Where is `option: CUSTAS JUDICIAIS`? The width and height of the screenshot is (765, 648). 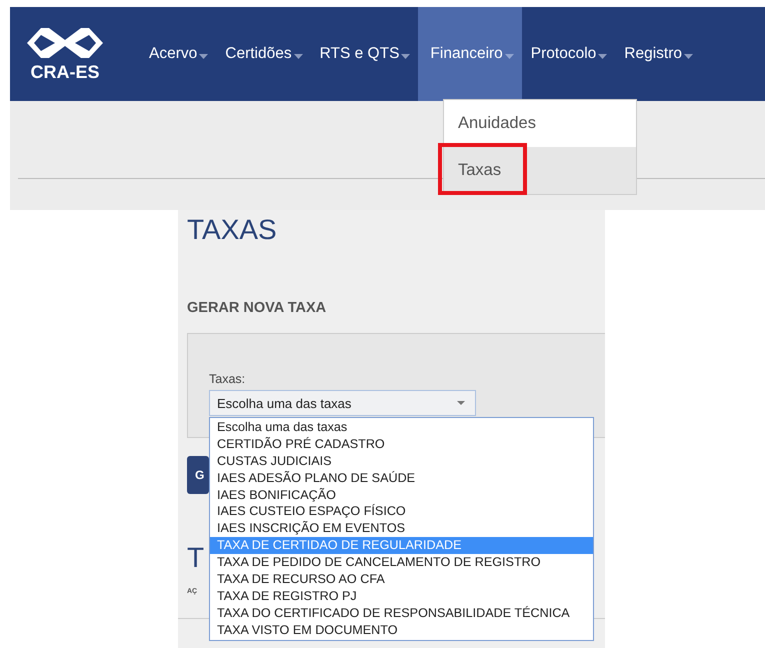
option: CUSTAS JUDICIAIS is located at coordinates (401, 461).